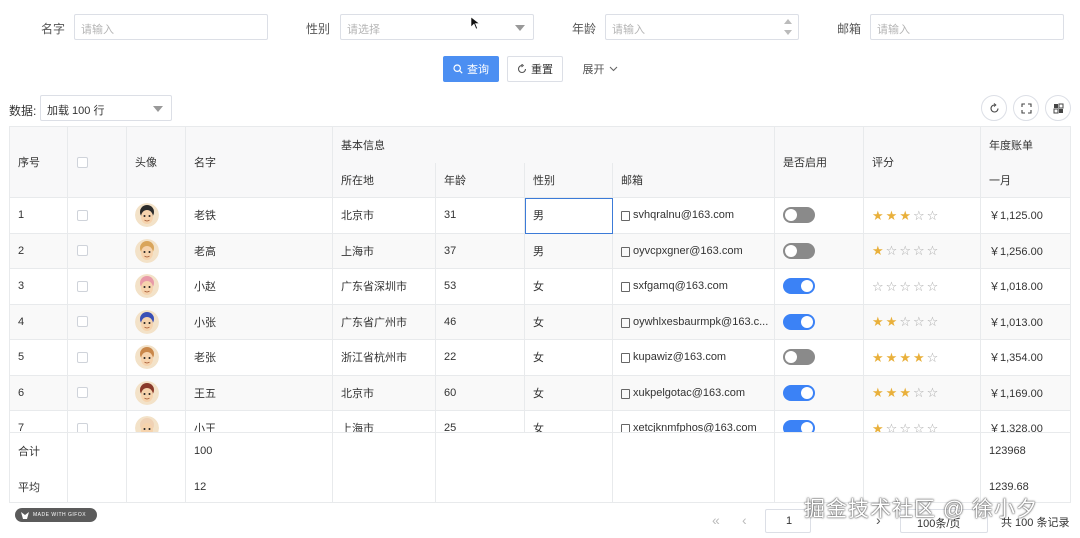 This screenshot has height=538, width=1080. What do you see at coordinates (819, 162) in the screenshot?
I see `header-enabled: 是否启用` at bounding box center [819, 162].